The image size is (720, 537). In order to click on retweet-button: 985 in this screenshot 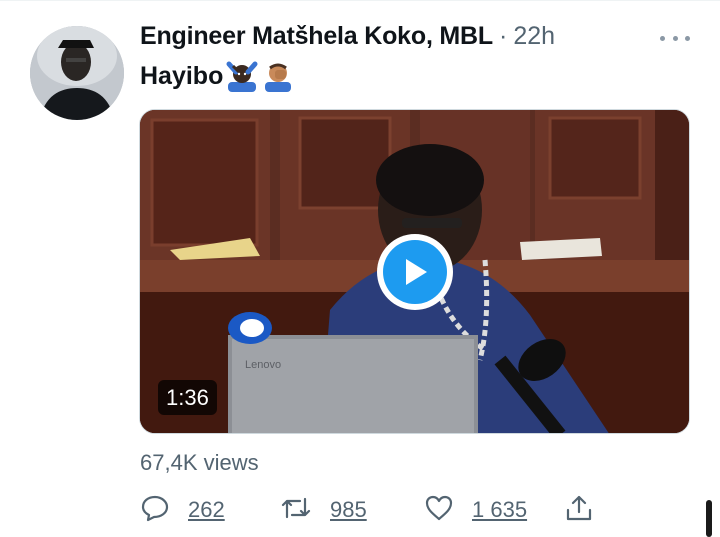, I will do `click(323, 510)`.